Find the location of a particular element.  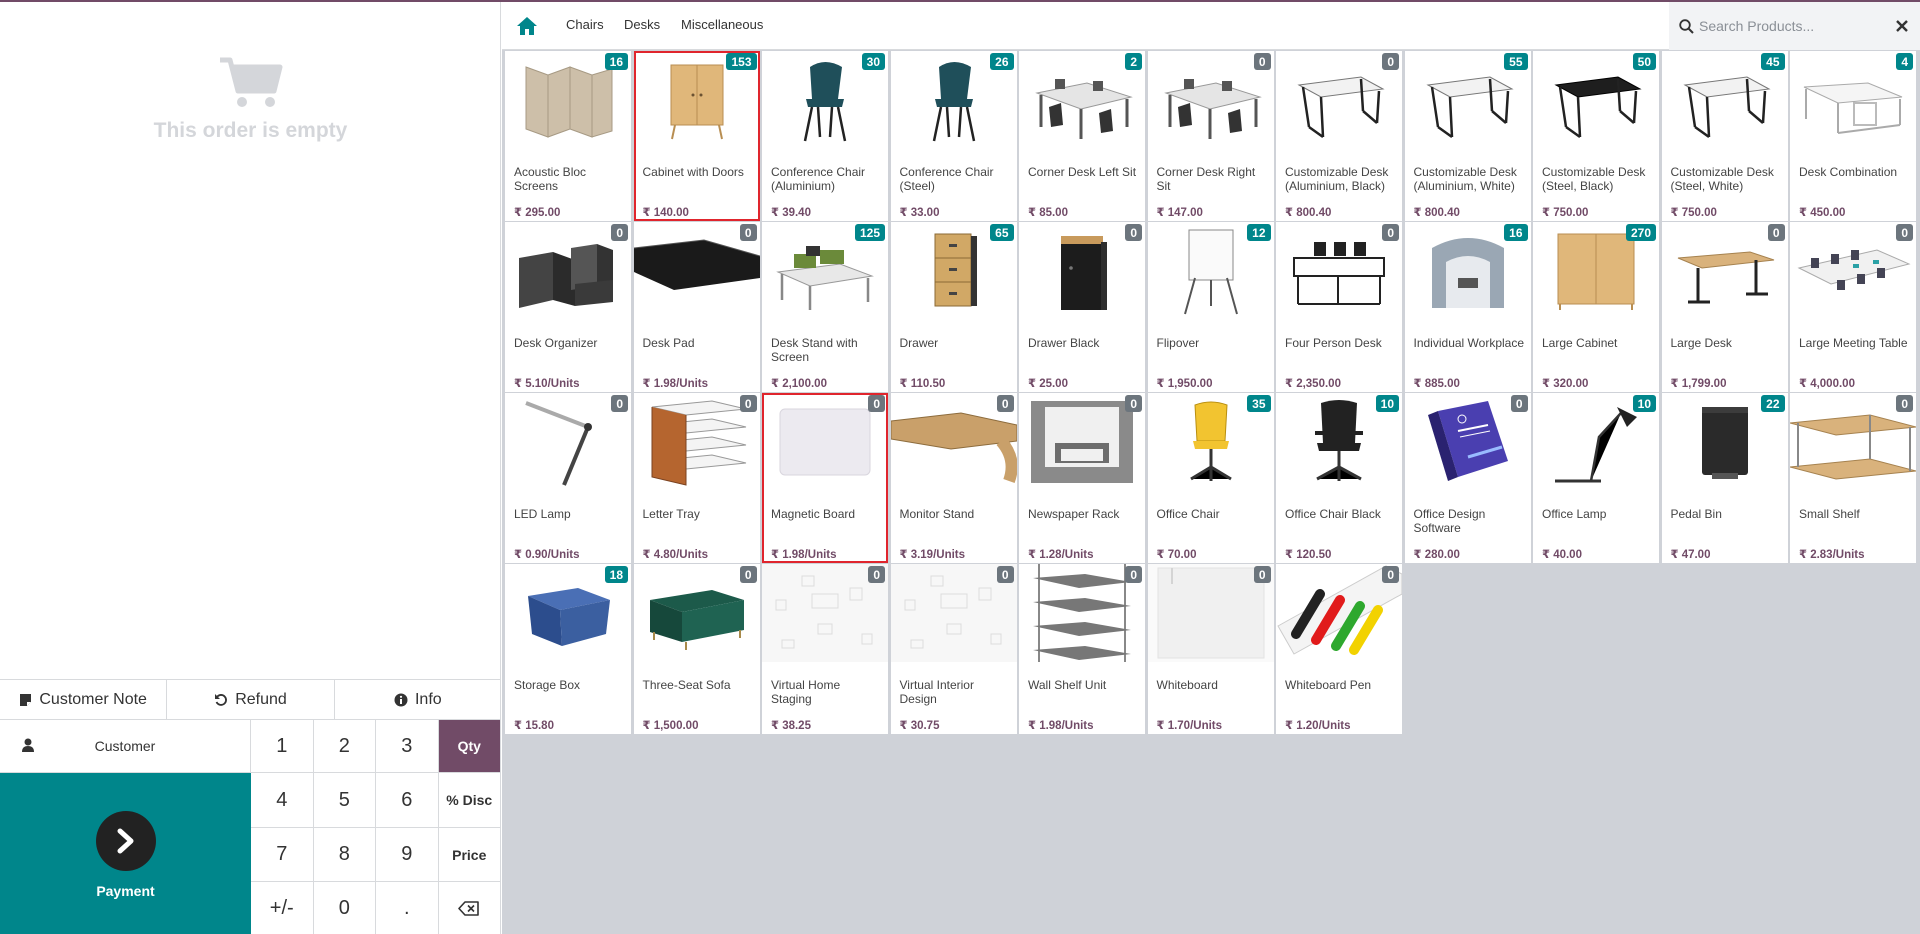

product-name: Customizable Desk (Steel, Black) is located at coordinates (1594, 179).